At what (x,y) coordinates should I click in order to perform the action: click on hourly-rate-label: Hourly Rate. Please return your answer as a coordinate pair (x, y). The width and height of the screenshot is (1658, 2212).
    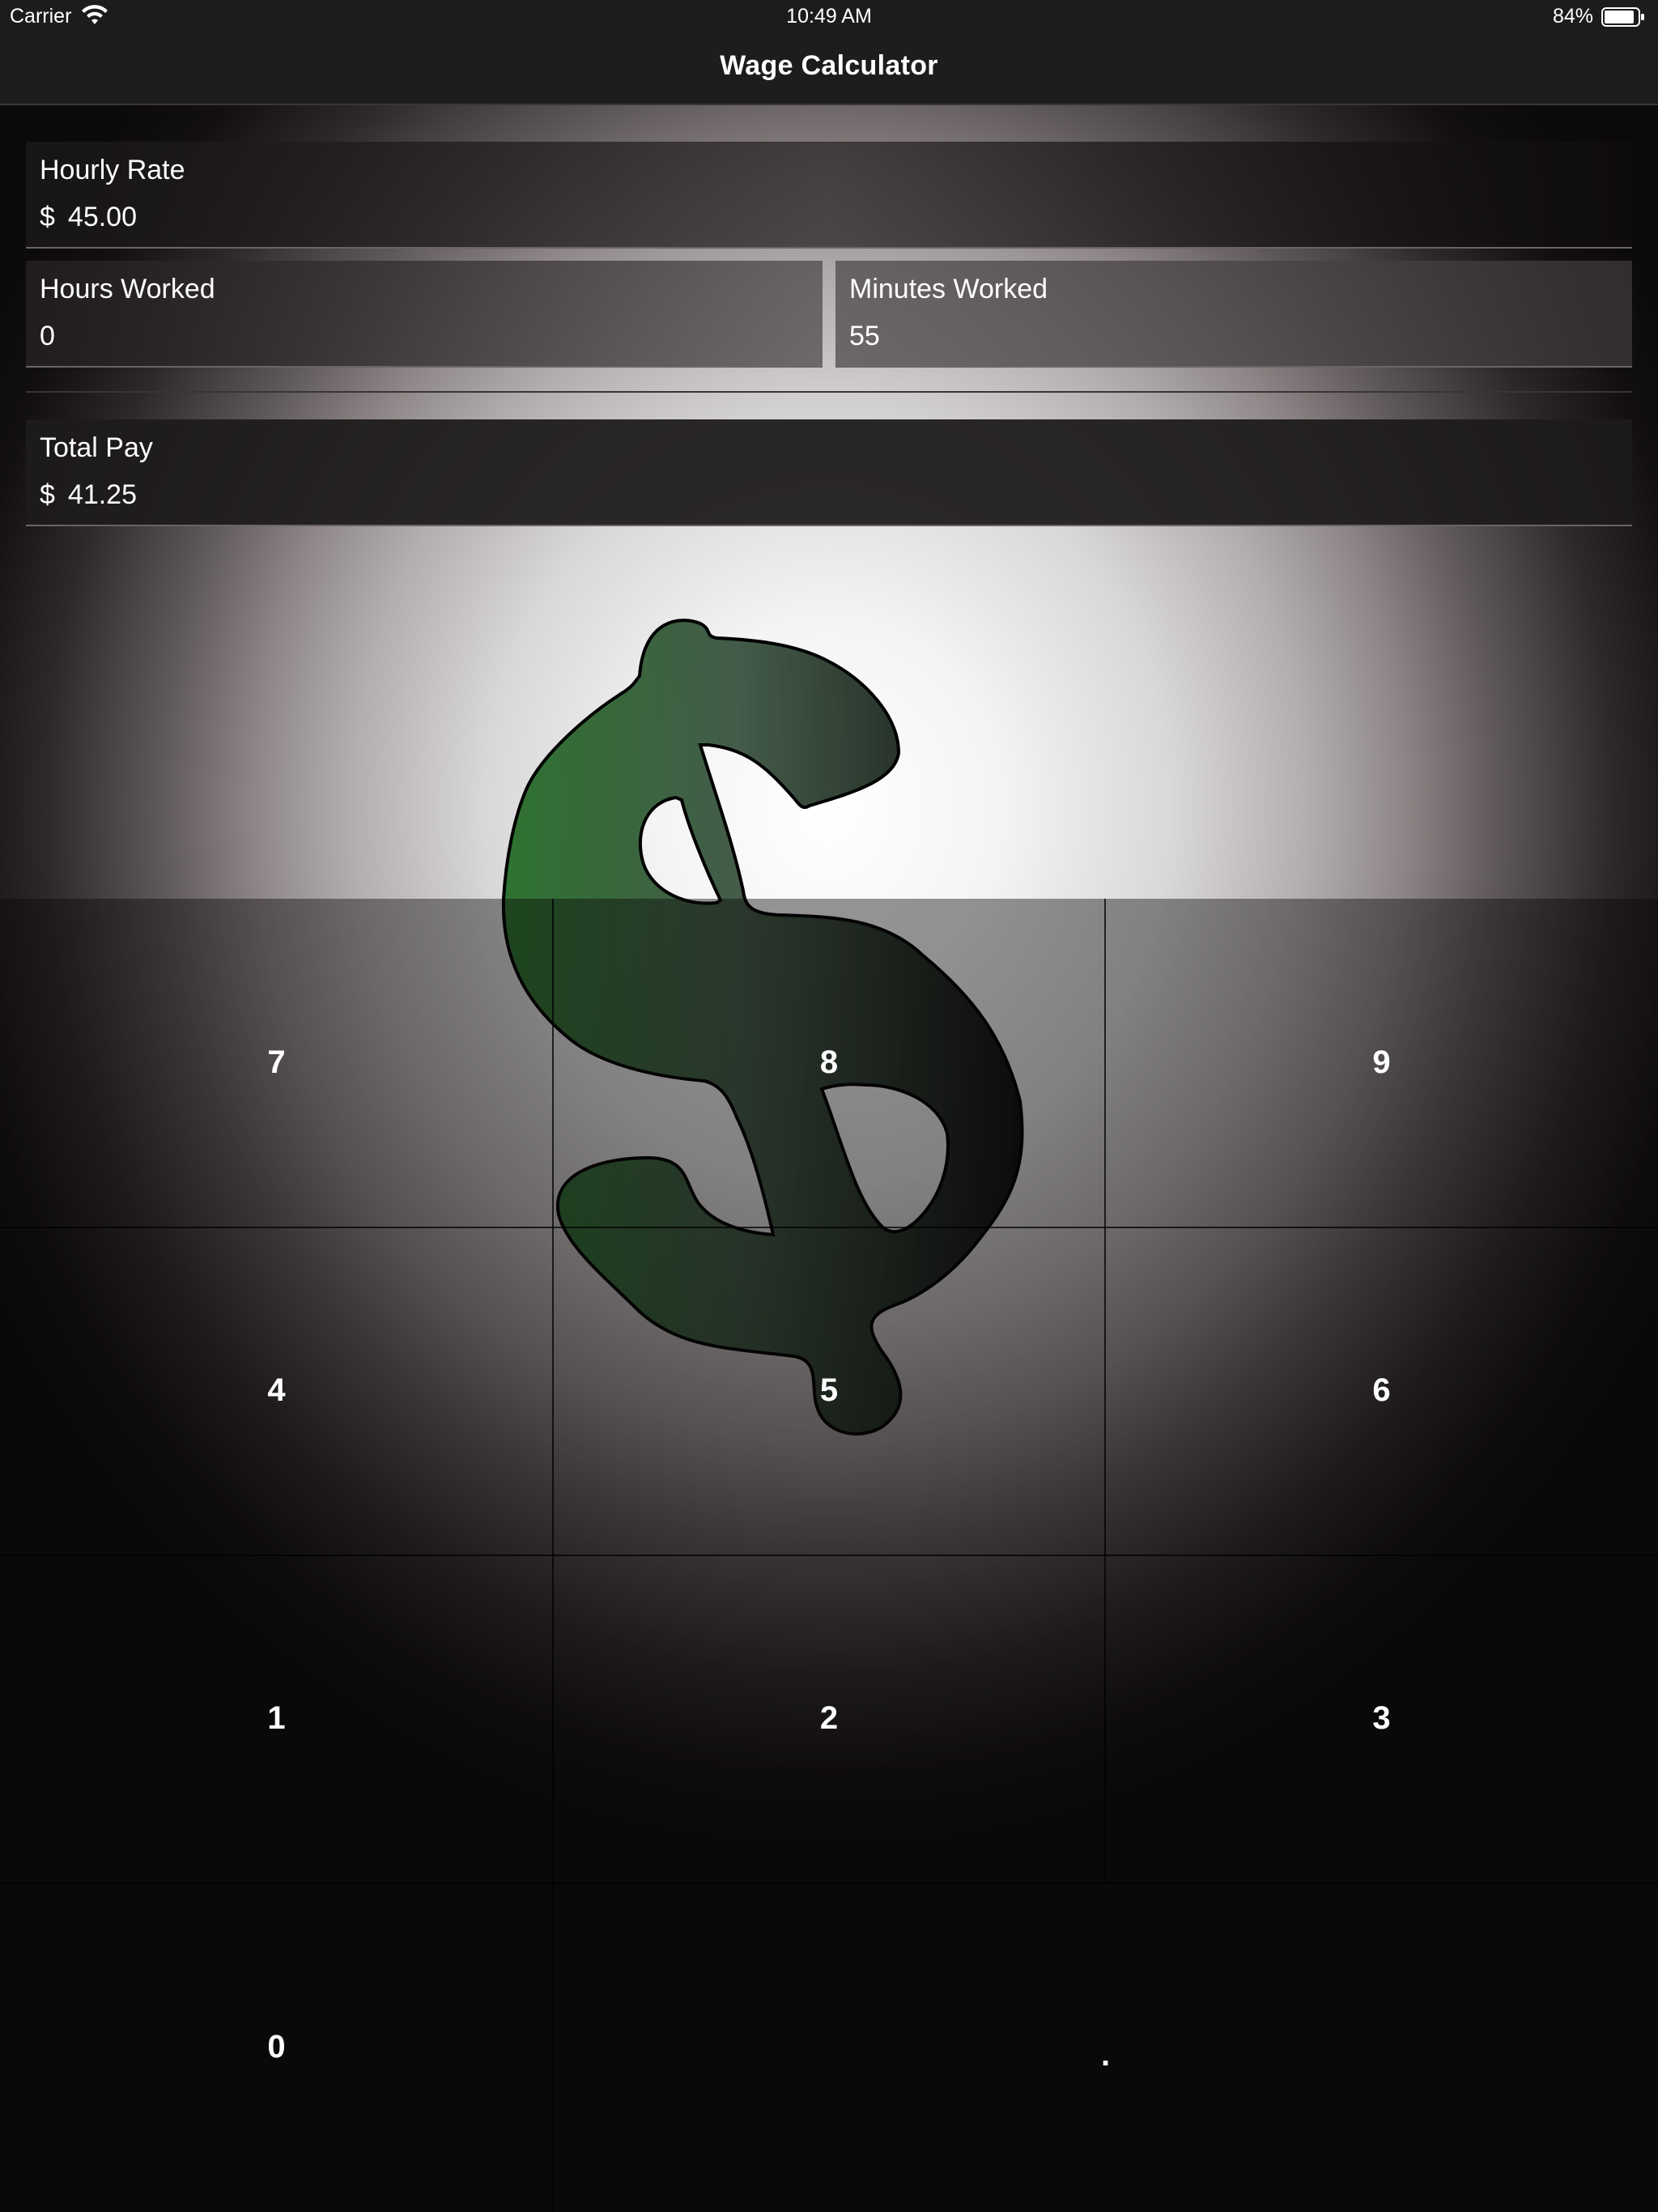
    Looking at the image, I should click on (112, 170).